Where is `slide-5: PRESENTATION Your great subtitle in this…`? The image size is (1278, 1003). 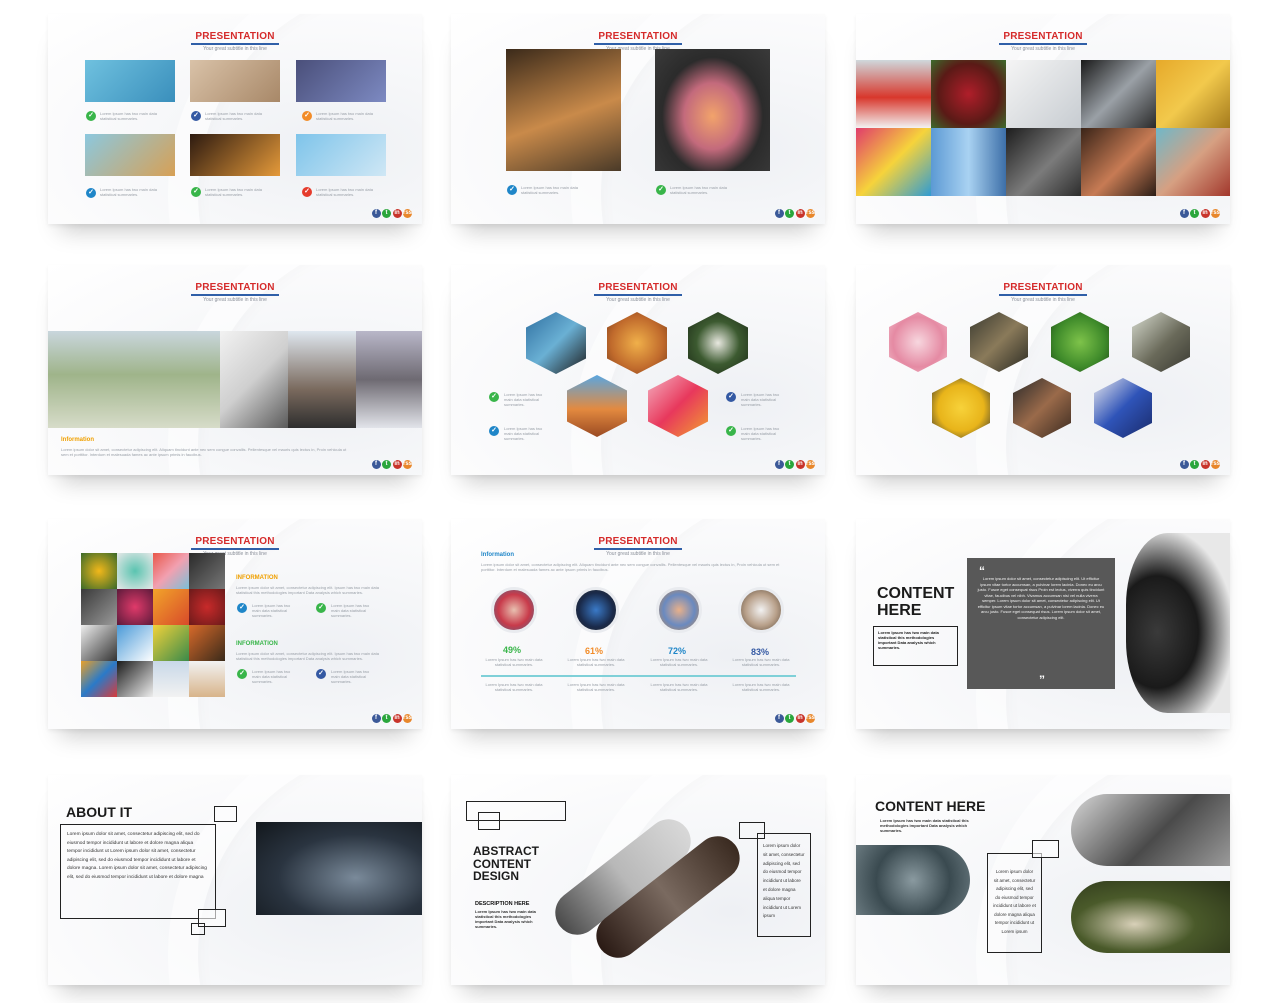 slide-5: PRESENTATION Your great subtitle in this… is located at coordinates (638, 370).